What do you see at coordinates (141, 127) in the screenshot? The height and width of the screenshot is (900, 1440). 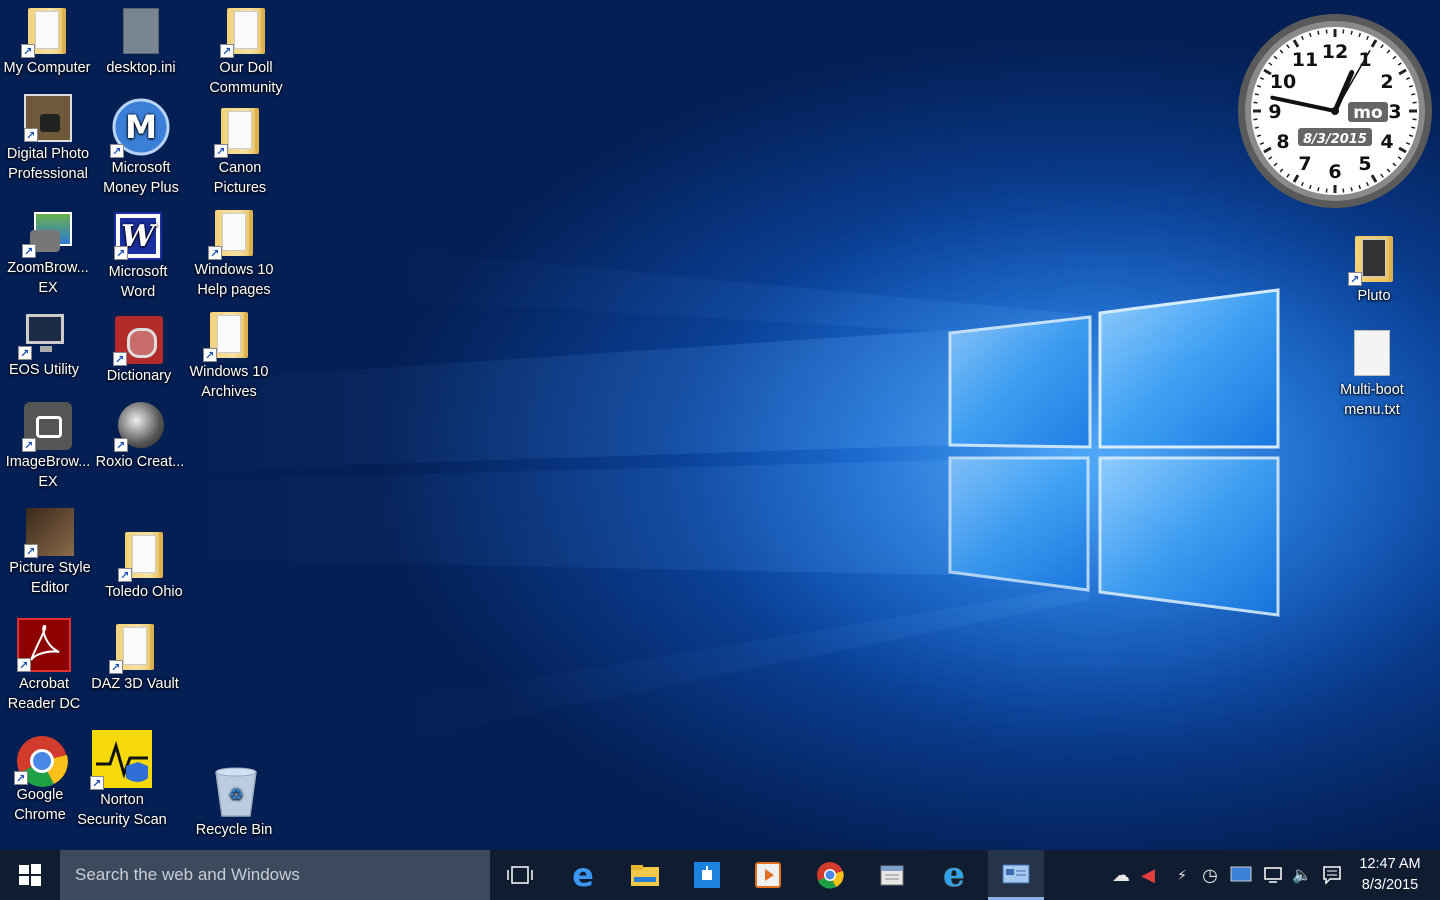 I see `svg-text: M` at bounding box center [141, 127].